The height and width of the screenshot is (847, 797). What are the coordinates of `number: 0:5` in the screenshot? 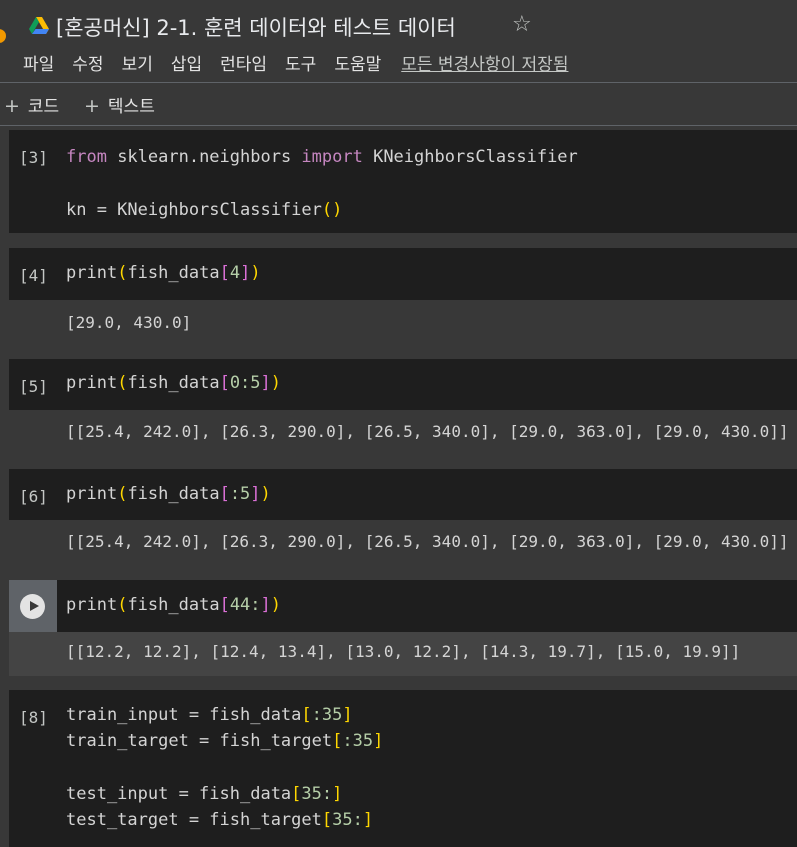 It's located at (245, 383).